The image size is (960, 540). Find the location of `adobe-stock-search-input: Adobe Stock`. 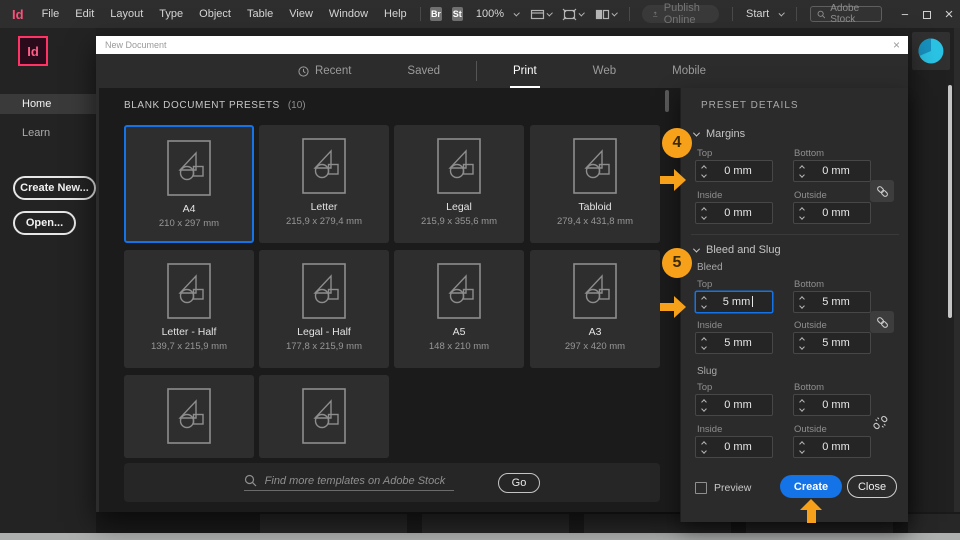

adobe-stock-search-input: Adobe Stock is located at coordinates (845, 14).